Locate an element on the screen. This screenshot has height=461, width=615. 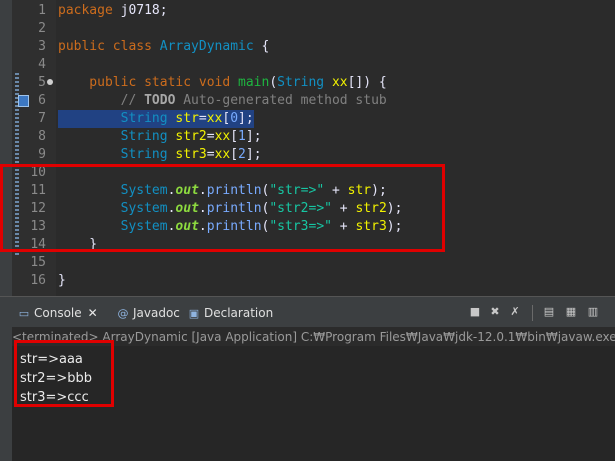
code-text: String str=xx[0]; is located at coordinates (156, 119).